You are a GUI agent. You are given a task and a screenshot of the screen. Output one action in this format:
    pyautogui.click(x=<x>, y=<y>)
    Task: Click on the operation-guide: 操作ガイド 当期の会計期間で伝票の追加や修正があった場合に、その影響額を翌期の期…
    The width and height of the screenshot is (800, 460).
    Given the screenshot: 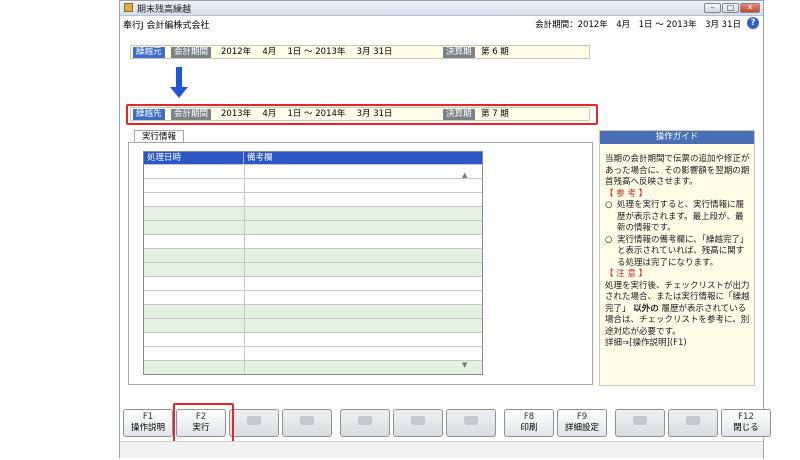 What is the action you would take?
    pyautogui.click(x=677, y=258)
    